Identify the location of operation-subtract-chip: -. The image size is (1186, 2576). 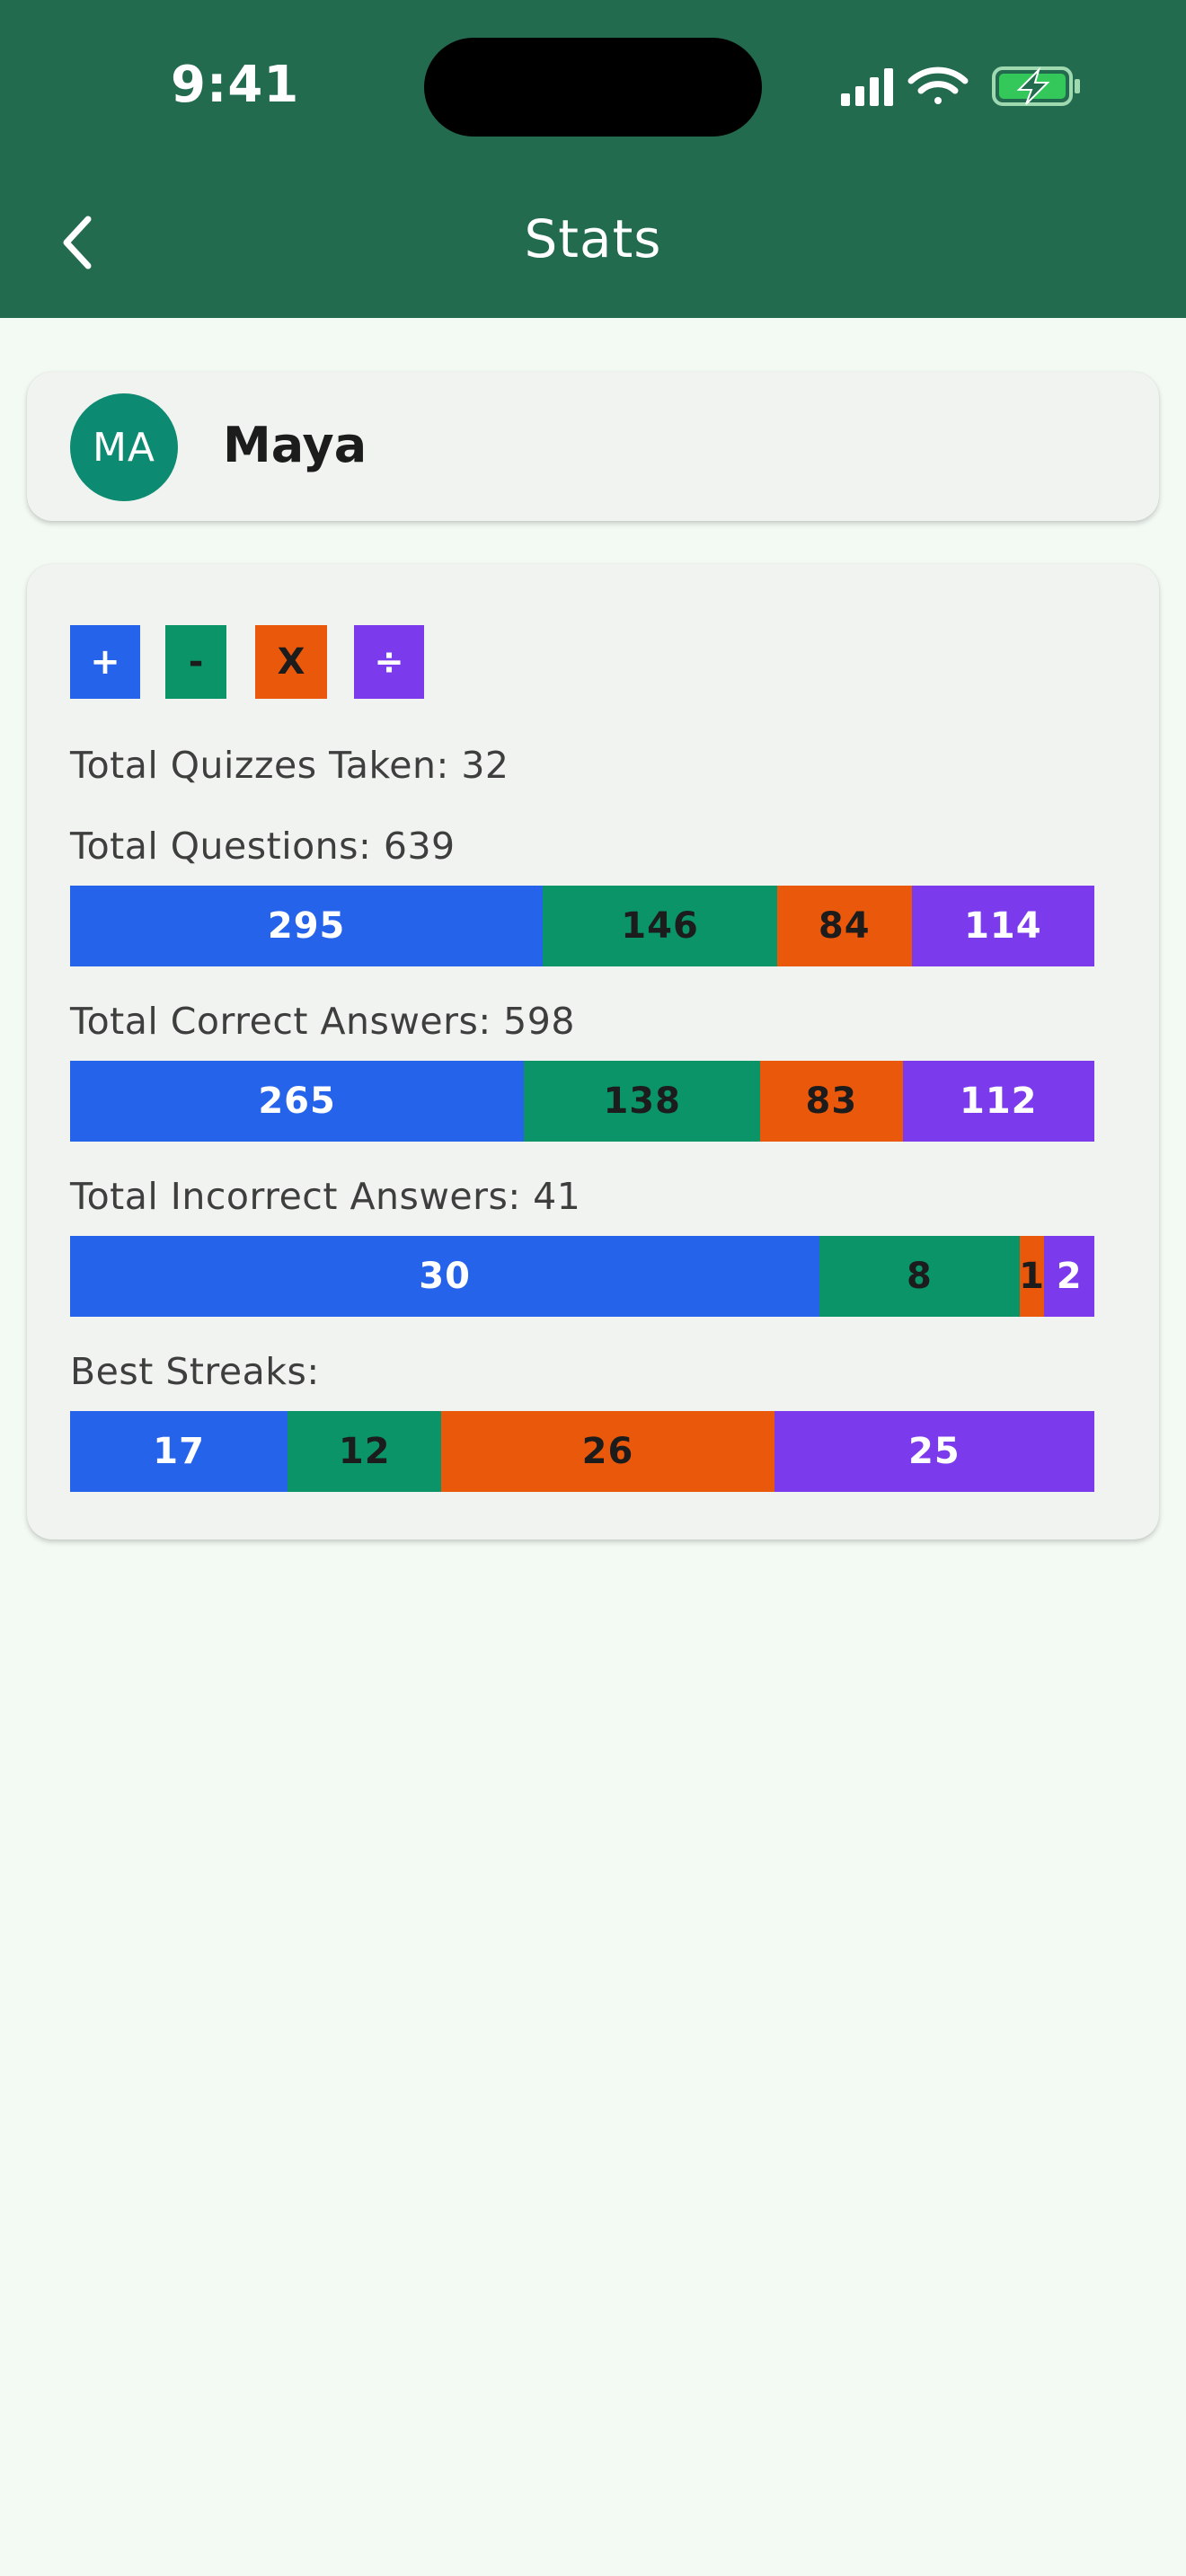
(195, 662).